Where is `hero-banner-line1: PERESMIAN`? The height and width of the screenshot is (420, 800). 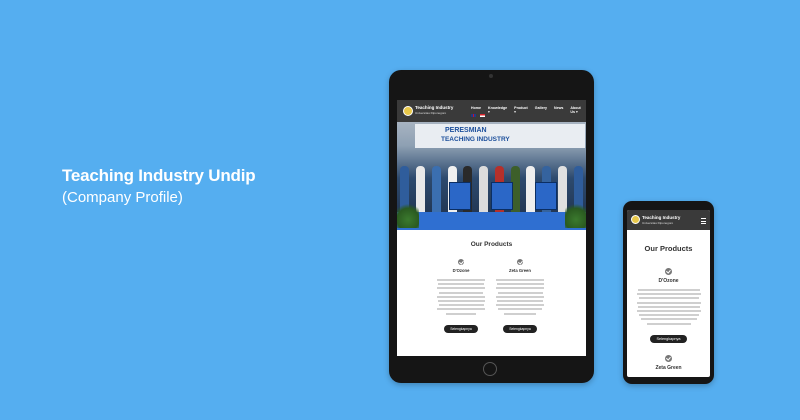 hero-banner-line1: PERESMIAN is located at coordinates (466, 130).